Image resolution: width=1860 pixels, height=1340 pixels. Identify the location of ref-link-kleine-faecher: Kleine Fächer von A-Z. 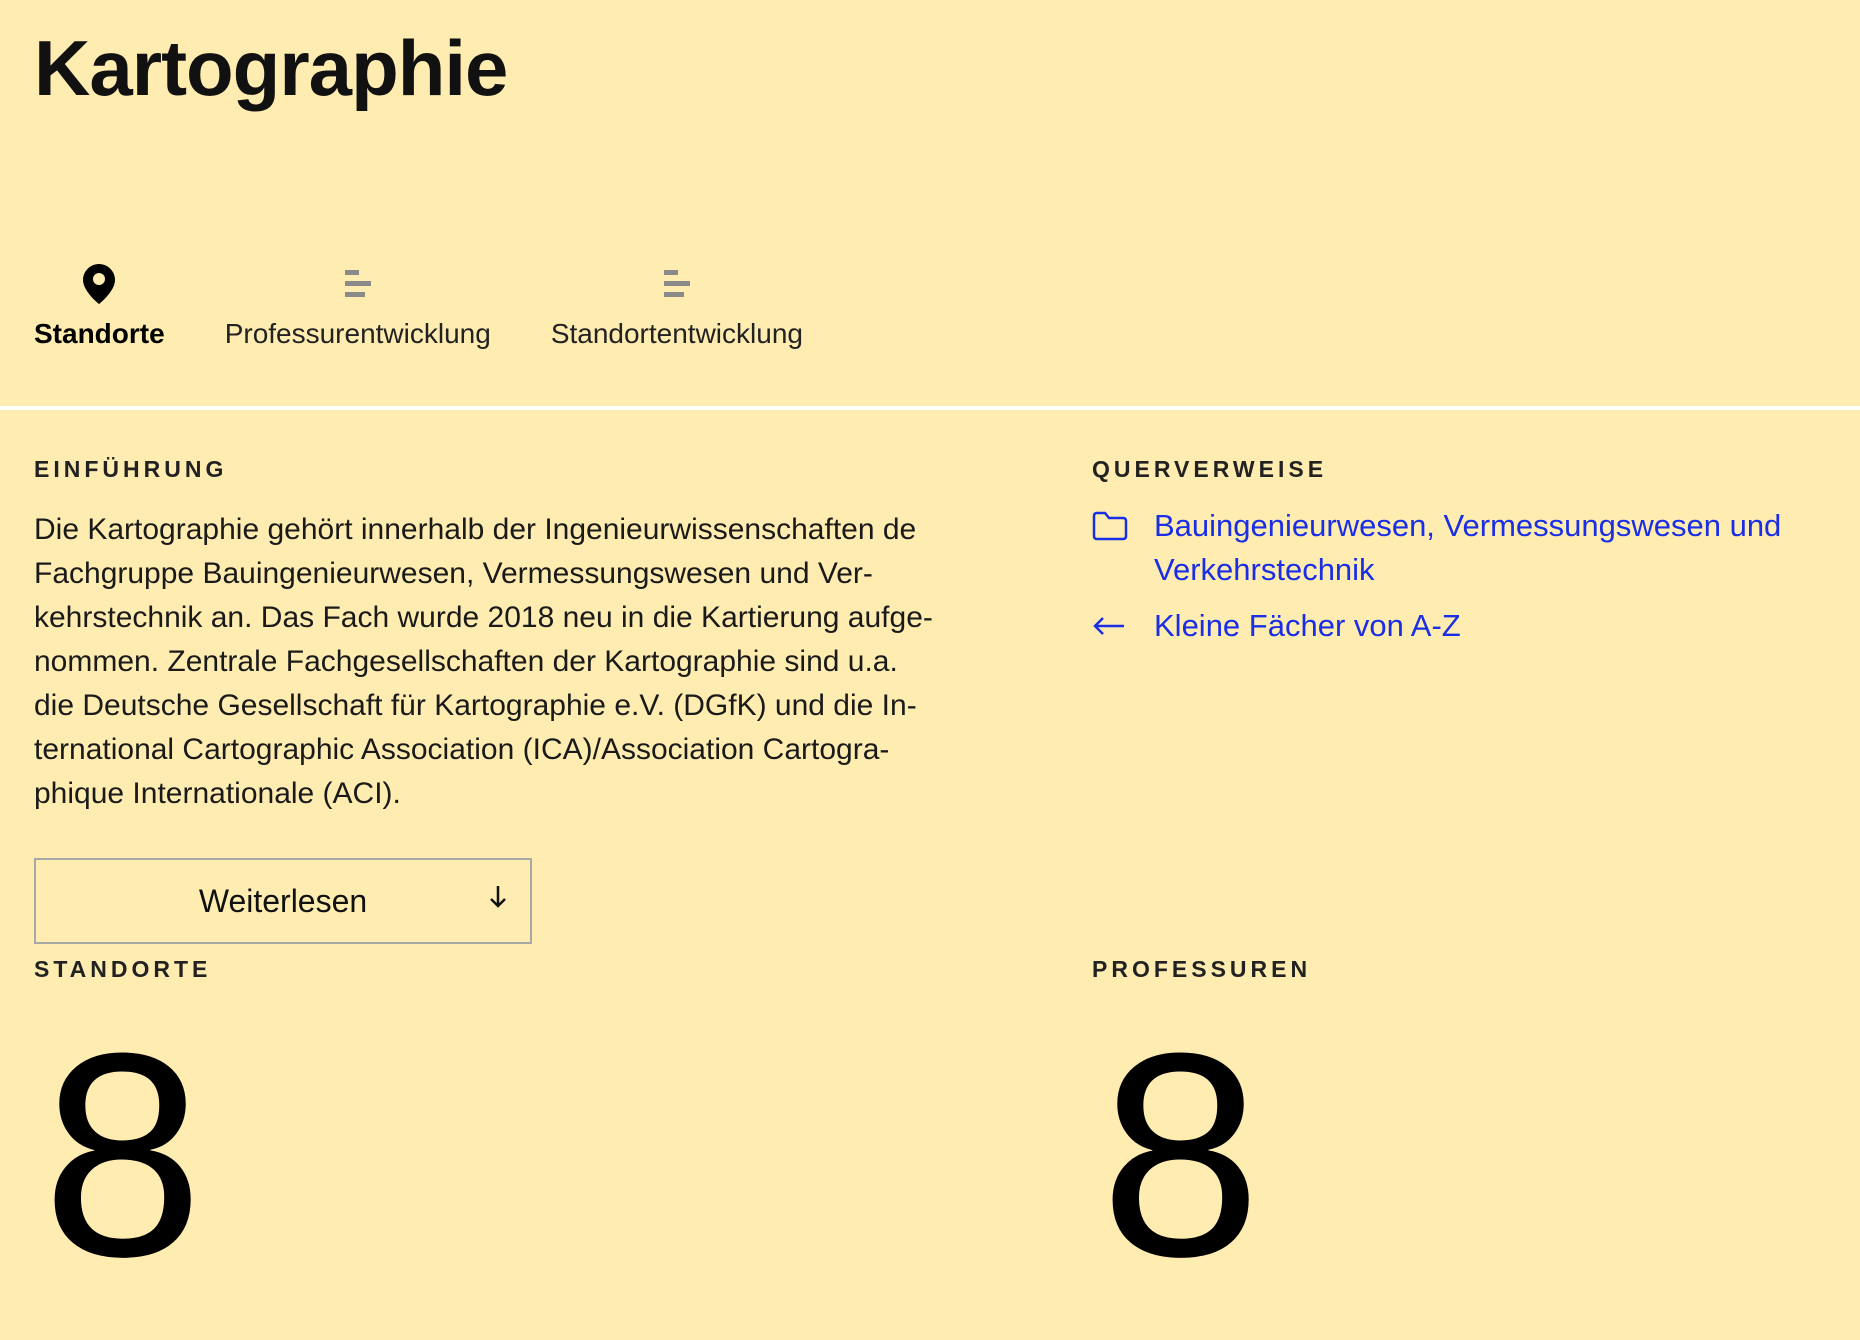
(1472, 626).